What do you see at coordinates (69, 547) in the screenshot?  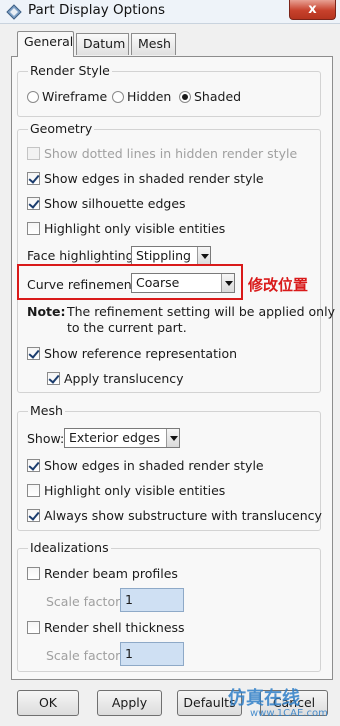 I see `idealizations-label: Idealizations` at bounding box center [69, 547].